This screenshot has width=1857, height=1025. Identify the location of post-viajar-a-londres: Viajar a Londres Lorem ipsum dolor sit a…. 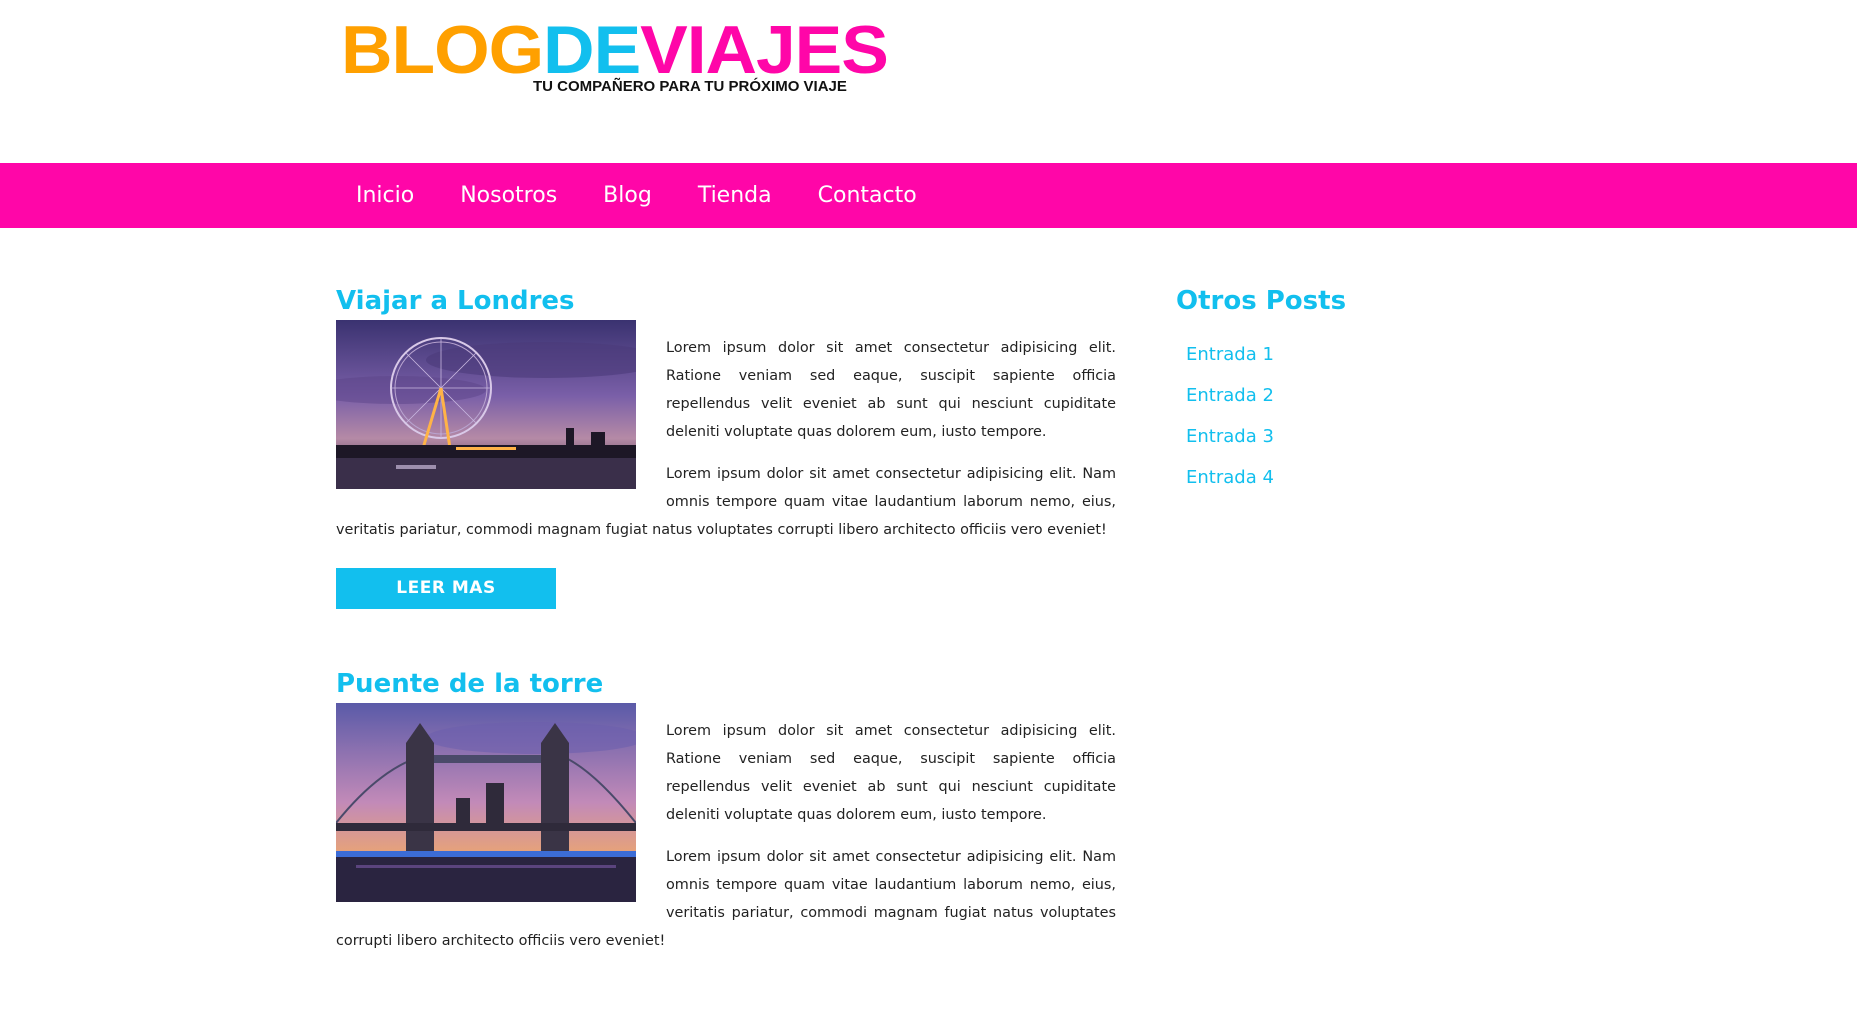
(726, 445).